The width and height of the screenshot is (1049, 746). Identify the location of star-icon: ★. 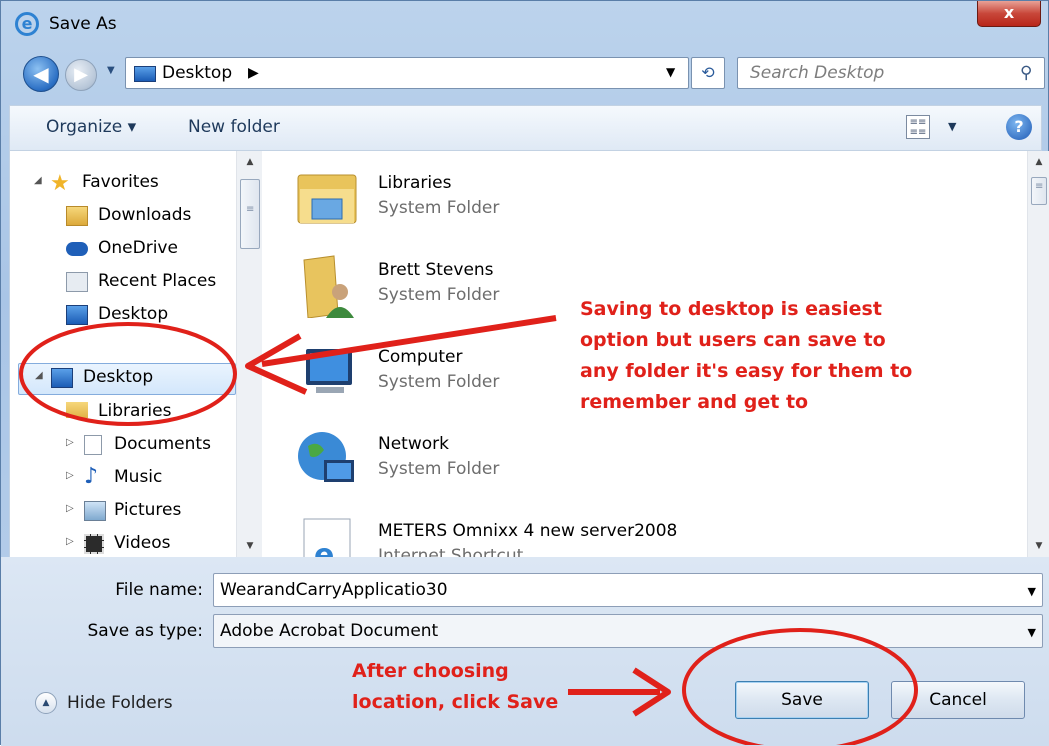
(60, 183).